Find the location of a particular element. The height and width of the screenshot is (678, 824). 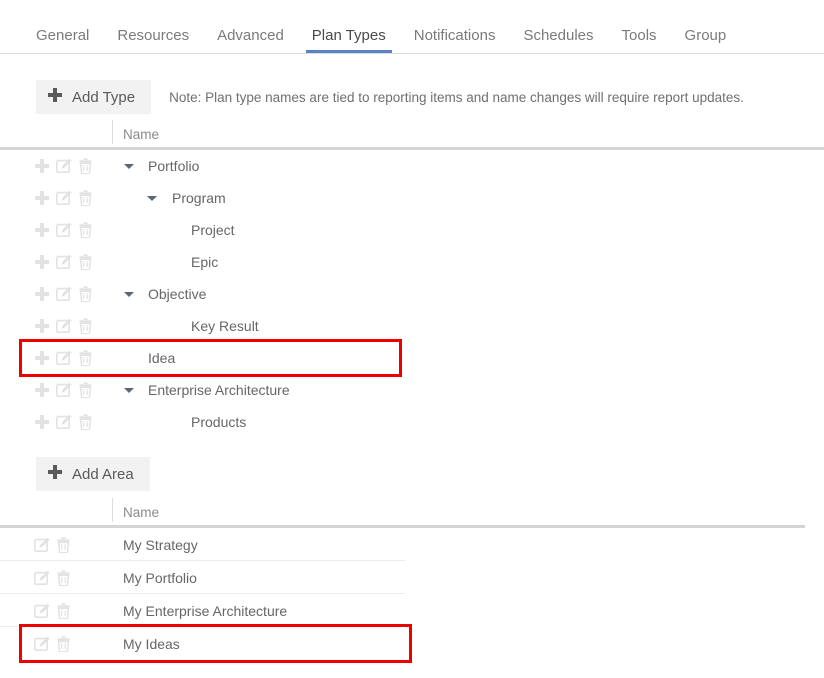

tab-label: Schedules is located at coordinates (558, 35).